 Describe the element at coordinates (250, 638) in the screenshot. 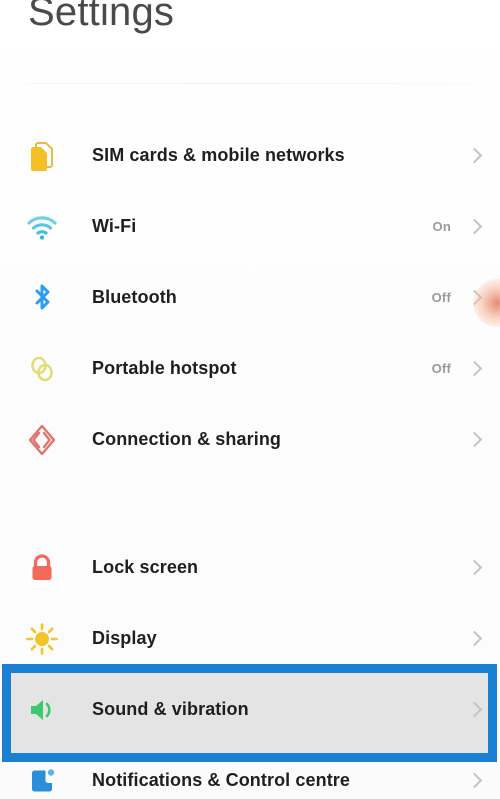

I see `sidebar-item-display: Display` at that location.